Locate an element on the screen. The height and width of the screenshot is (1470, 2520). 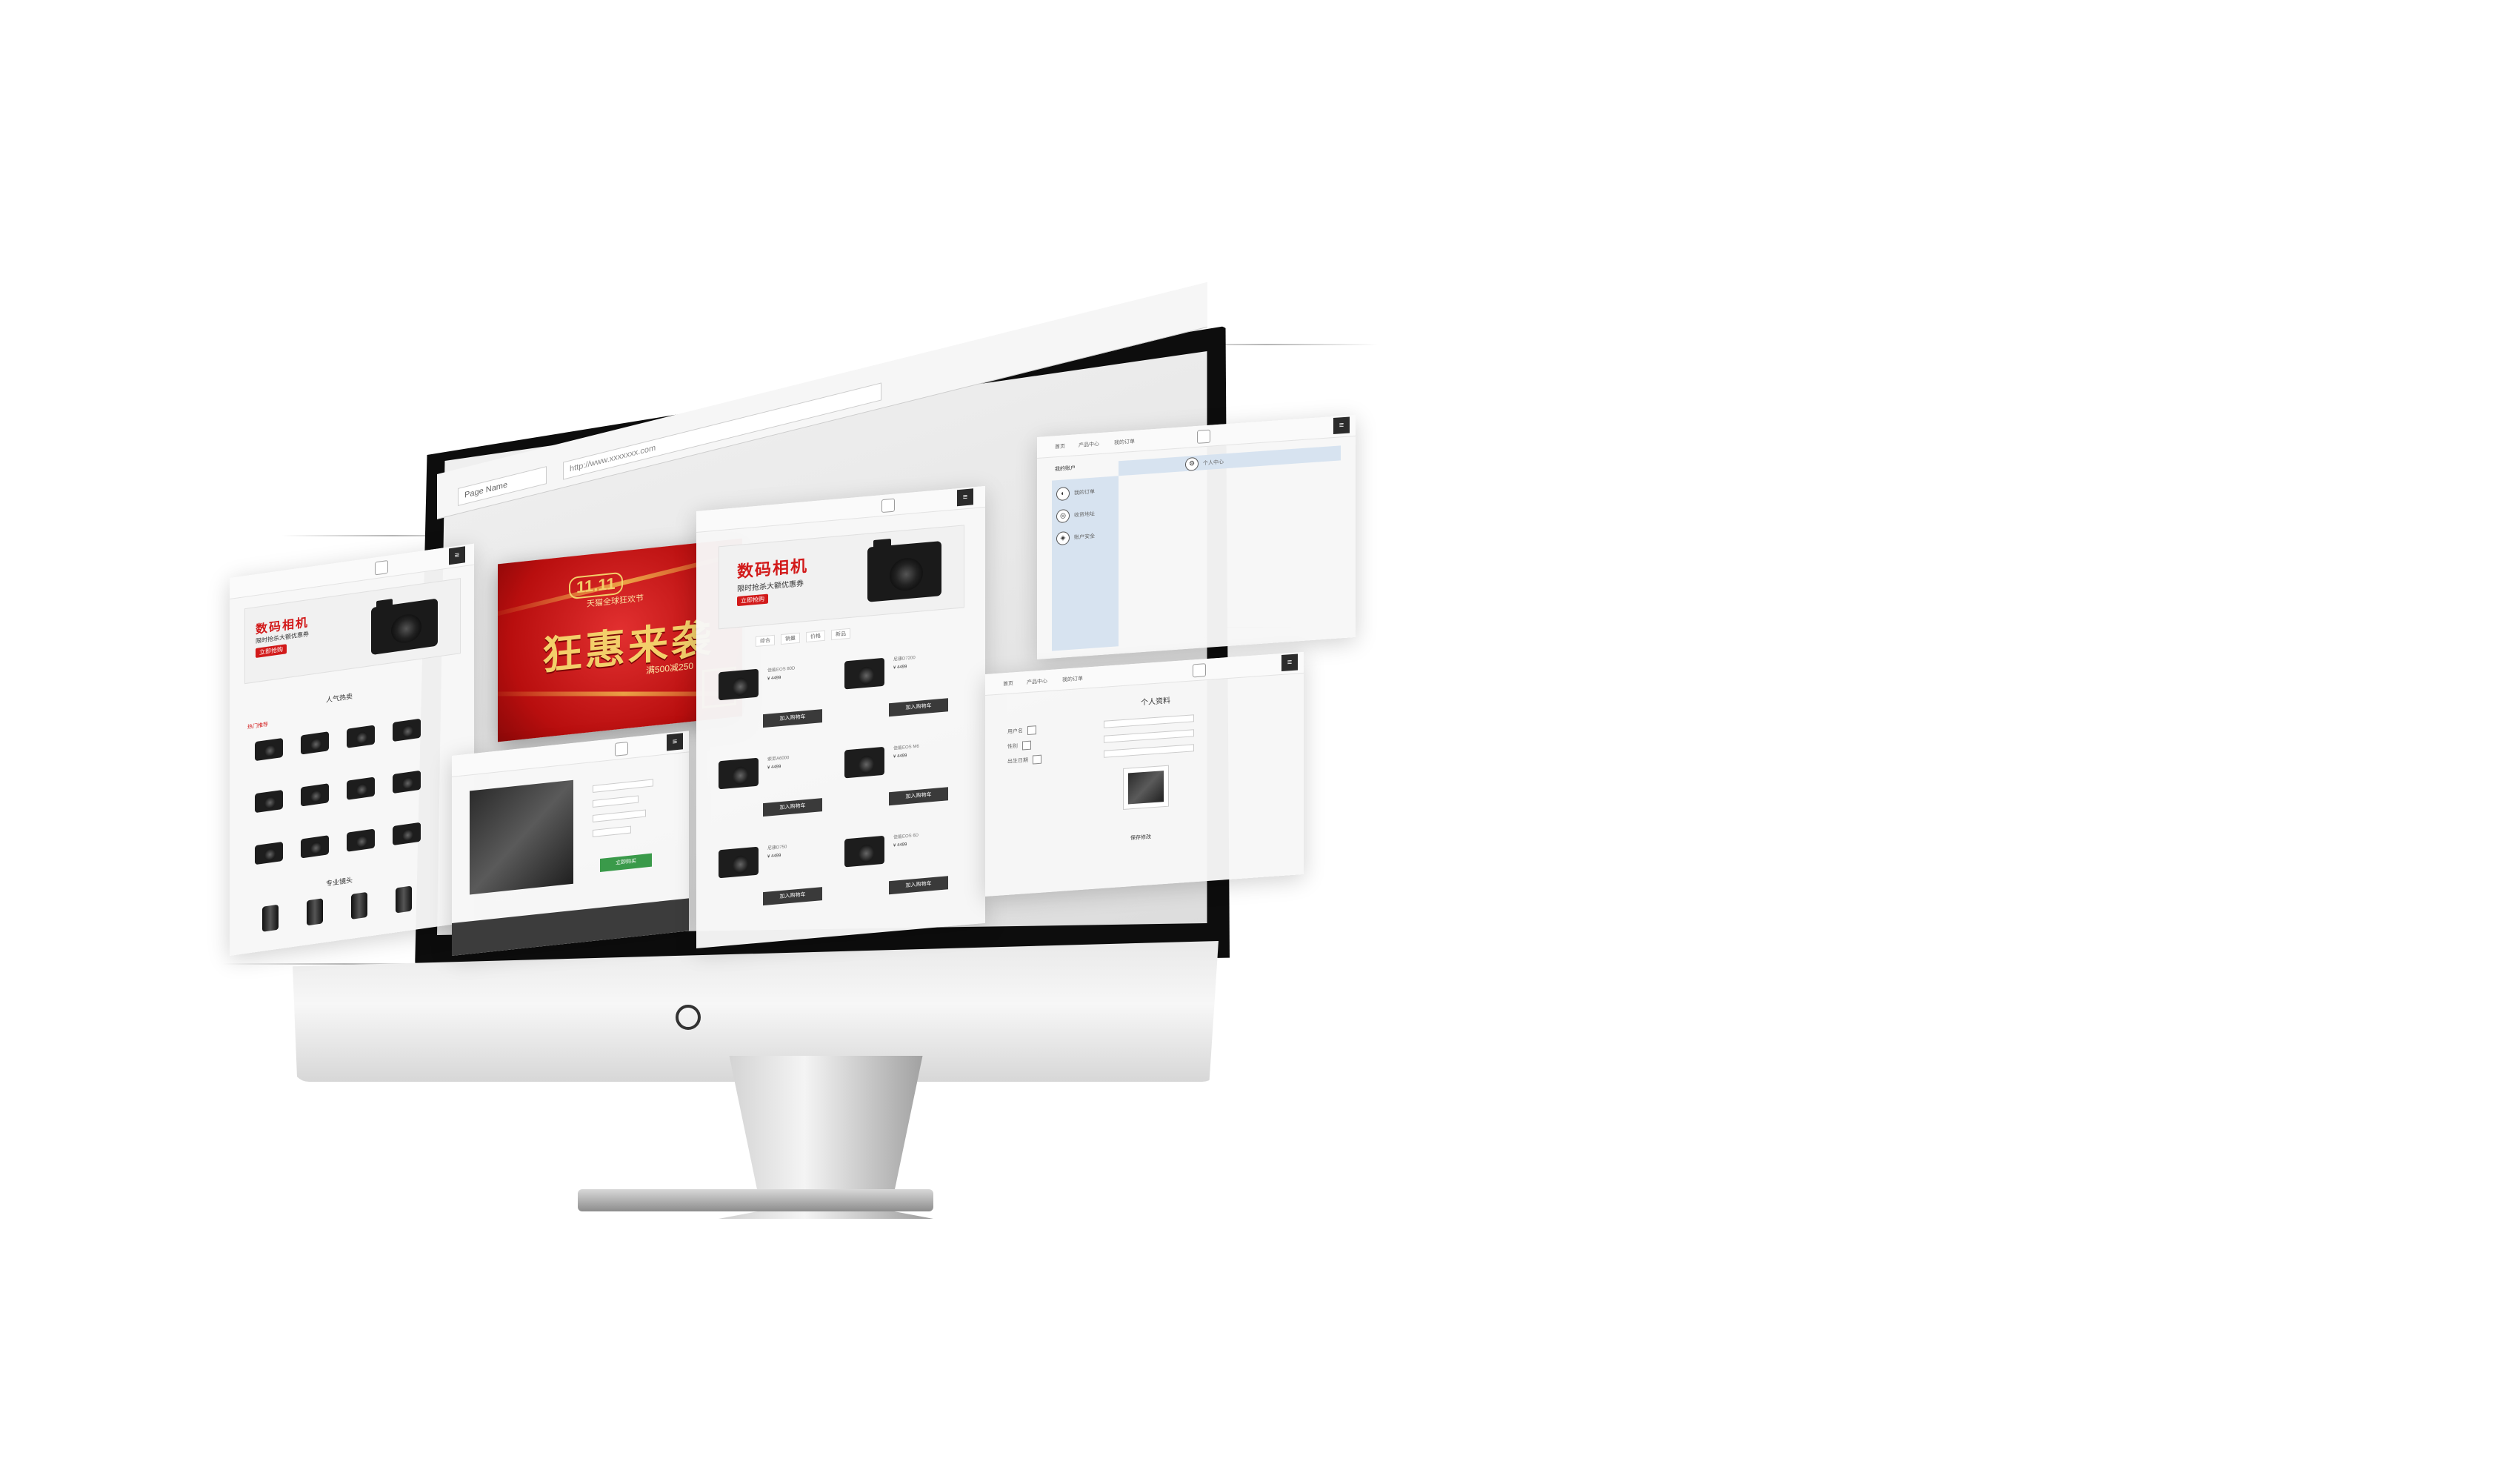
power-icon is located at coordinates (688, 1017).